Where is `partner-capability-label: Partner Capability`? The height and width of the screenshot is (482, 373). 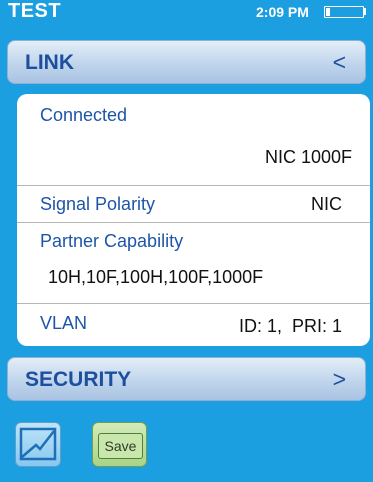 partner-capability-label: Partner Capability is located at coordinates (112, 241).